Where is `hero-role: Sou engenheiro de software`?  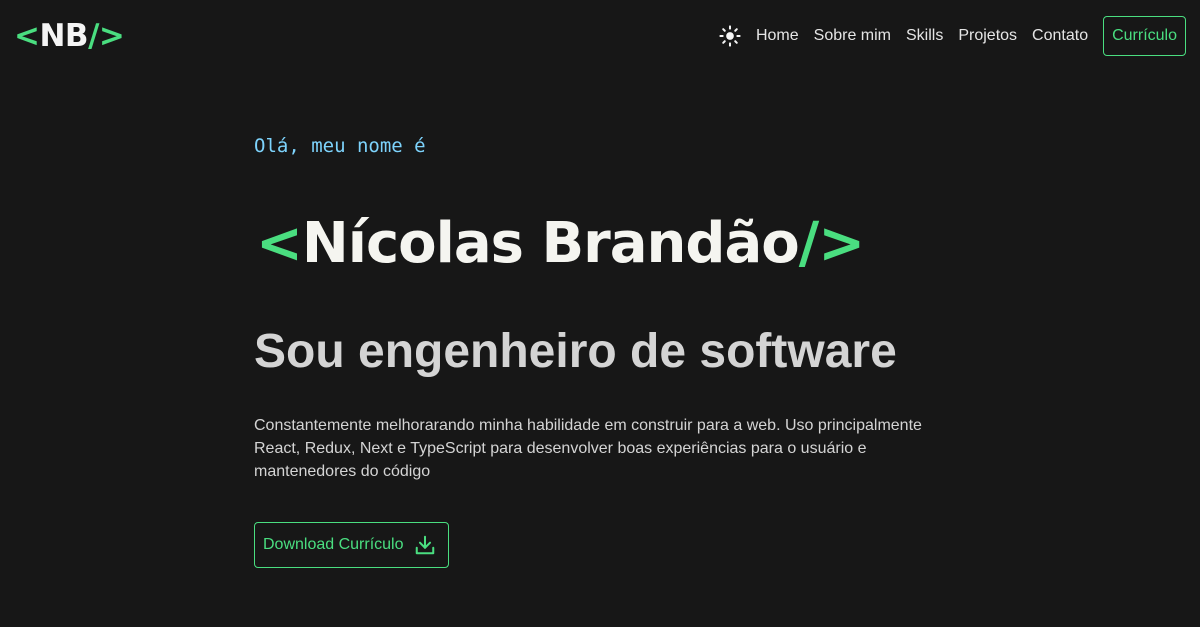
hero-role: Sou engenheiro de software is located at coordinates (575, 351).